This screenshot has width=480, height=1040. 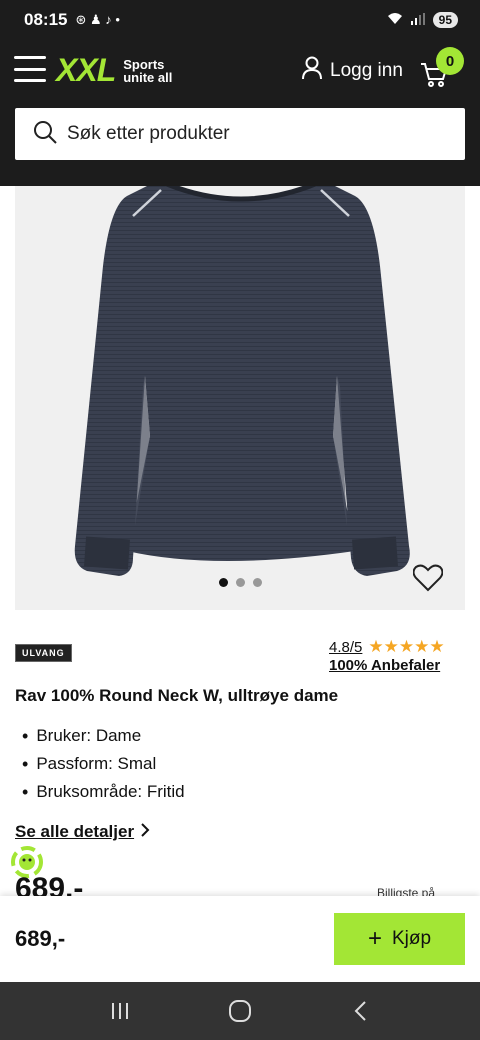 I want to click on cart-count-badge: 0, so click(x=450, y=61).